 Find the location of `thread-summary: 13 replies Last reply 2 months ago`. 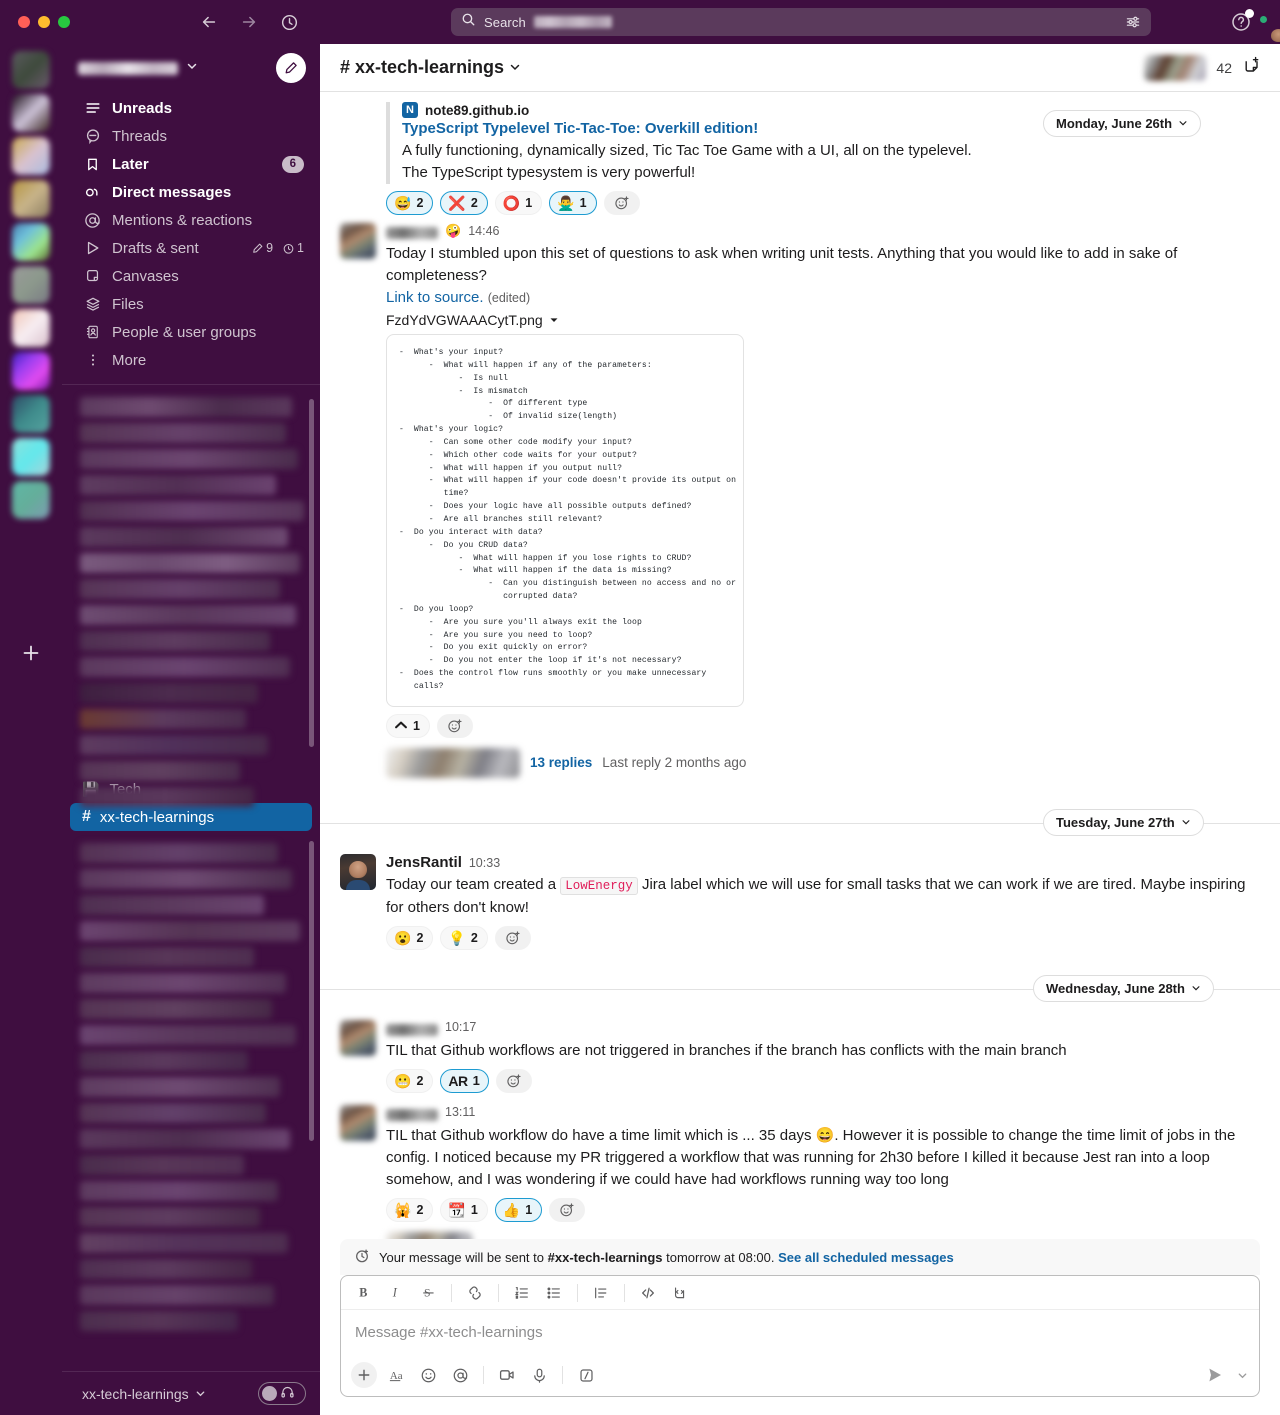

thread-summary: 13 replies Last reply 2 months ago is located at coordinates (823, 763).